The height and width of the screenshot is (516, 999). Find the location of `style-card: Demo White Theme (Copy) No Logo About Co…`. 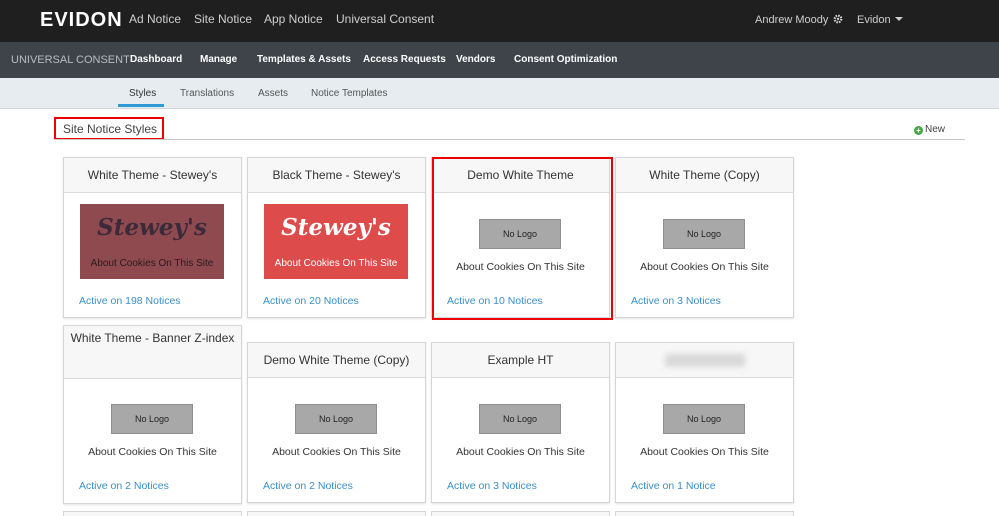

style-card: Demo White Theme (Copy) No Logo About Co… is located at coordinates (336, 422).